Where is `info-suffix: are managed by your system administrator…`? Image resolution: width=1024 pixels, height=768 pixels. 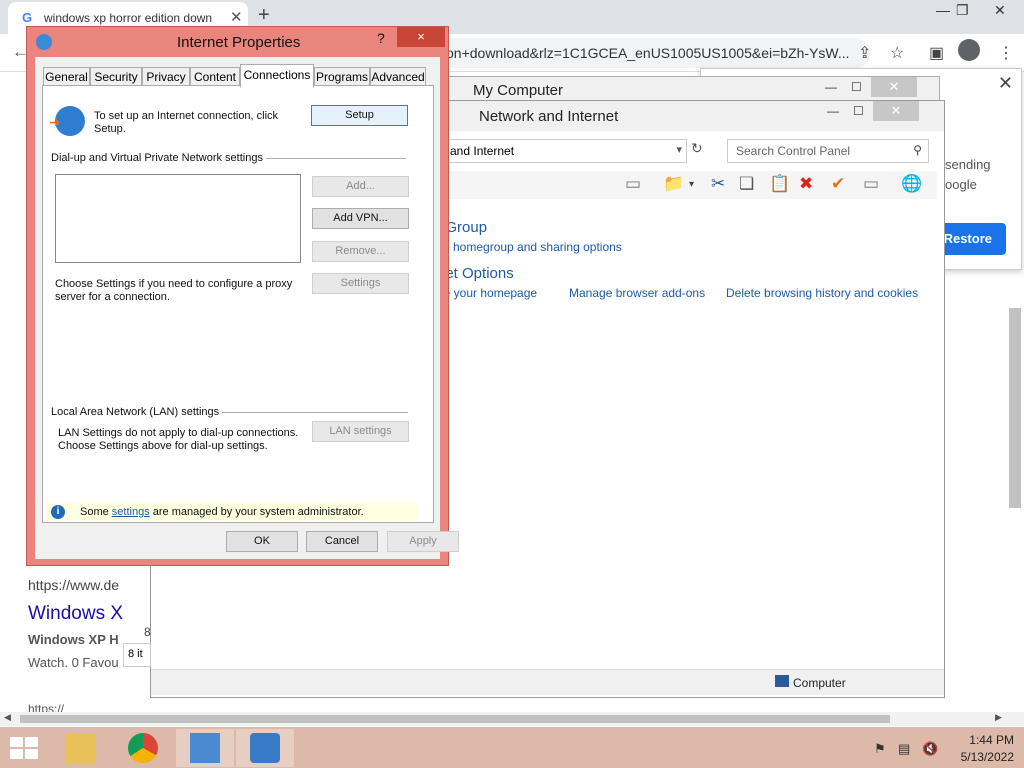
info-suffix: are managed by your system administrator… is located at coordinates (256, 512).